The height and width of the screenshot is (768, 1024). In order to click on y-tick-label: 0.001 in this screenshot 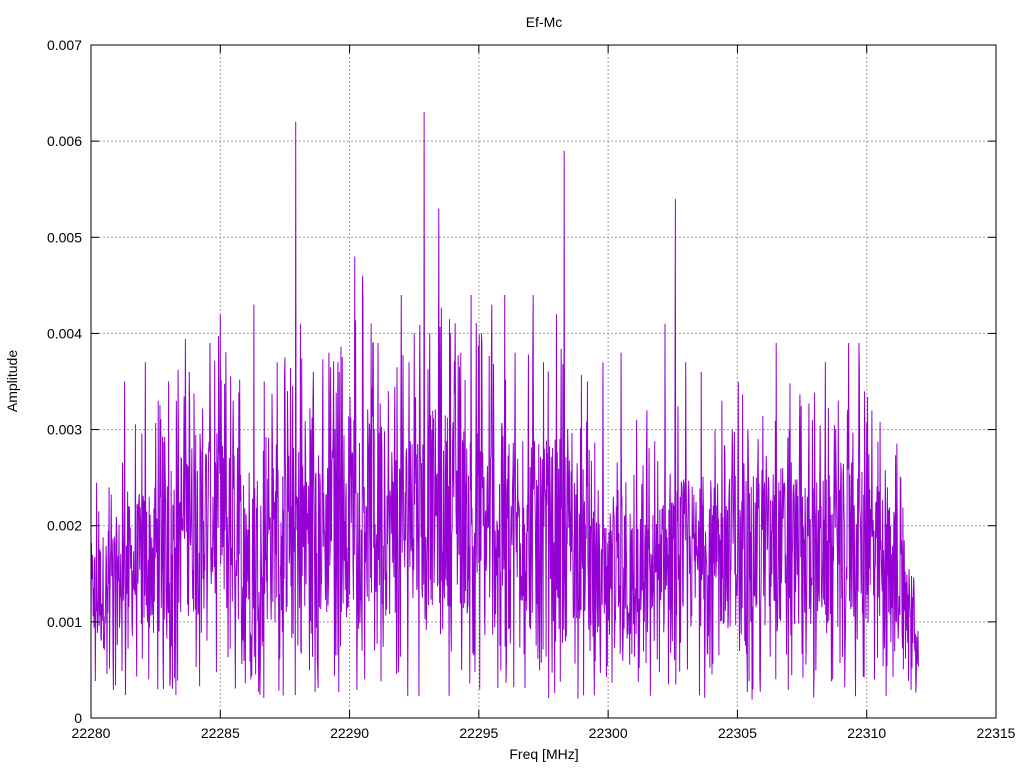, I will do `click(64, 622)`.